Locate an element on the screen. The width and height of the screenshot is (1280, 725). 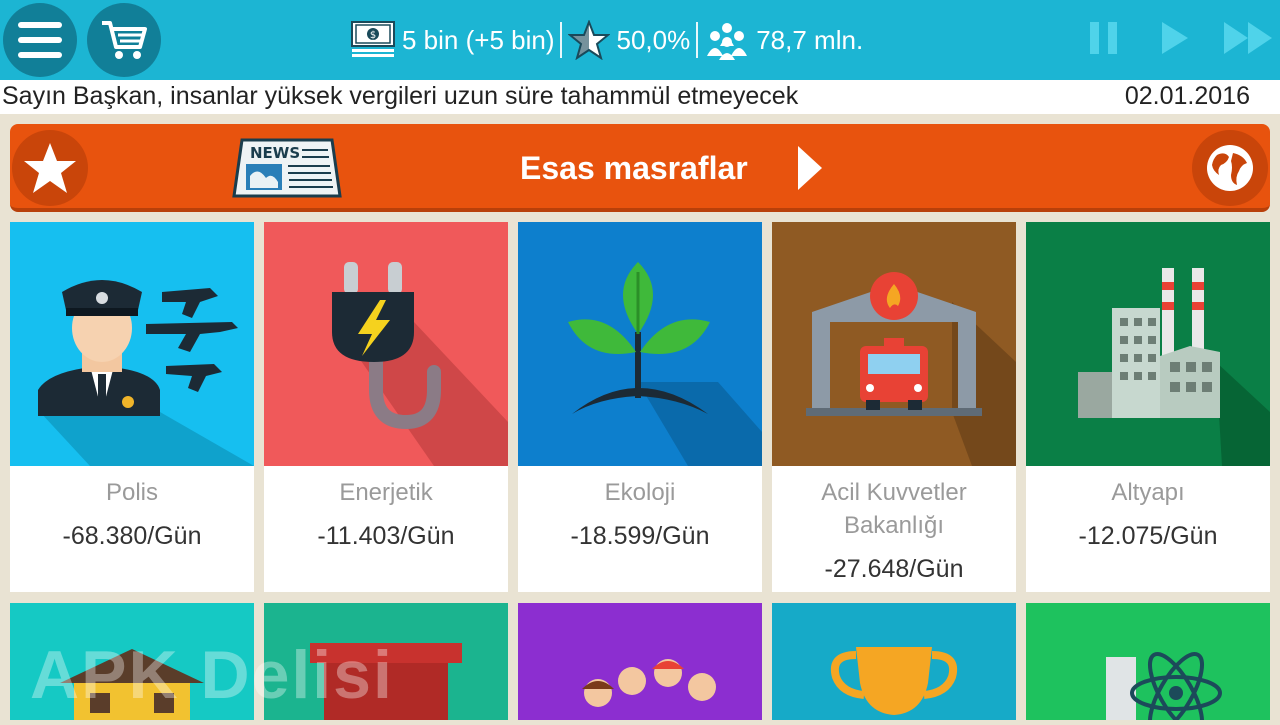
category-cost: -11.403/Gün is located at coordinates (386, 536).